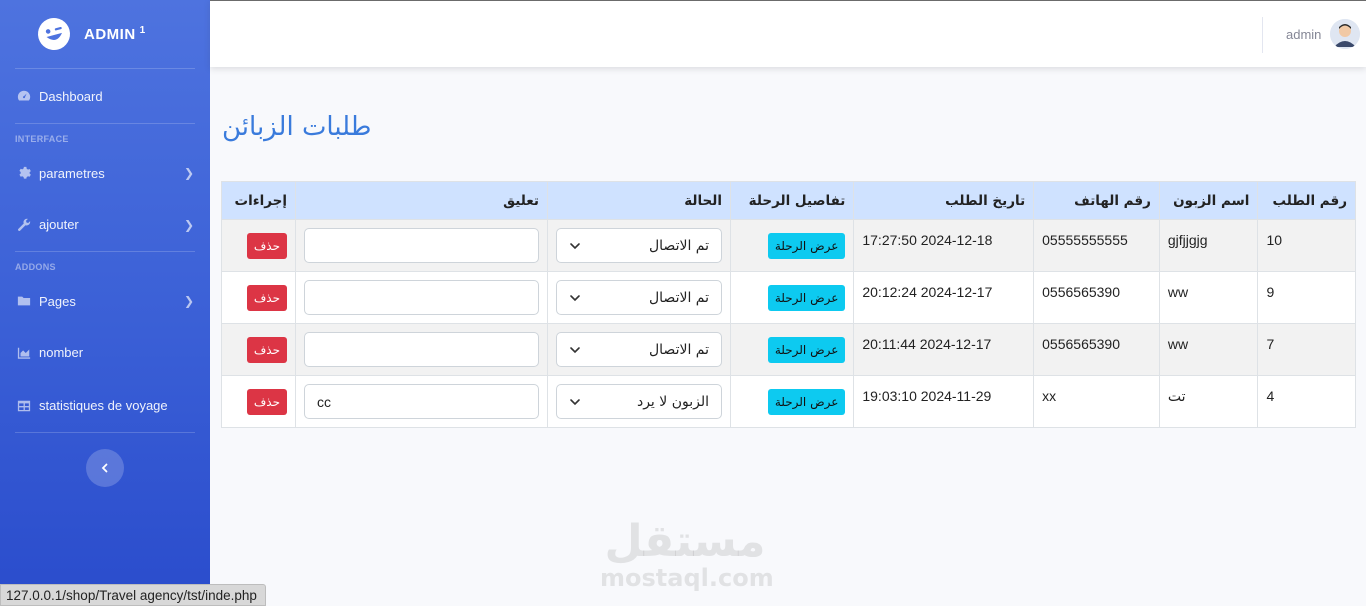 Image resolution: width=1366 pixels, height=606 pixels. I want to click on page-title: طلبات الزبائن, so click(297, 127).